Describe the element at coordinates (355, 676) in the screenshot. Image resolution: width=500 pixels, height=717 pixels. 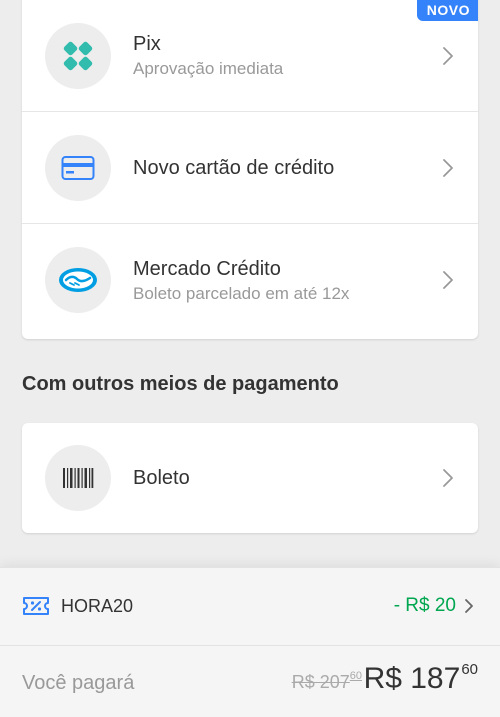
I see `old-price-cents: 60` at that location.